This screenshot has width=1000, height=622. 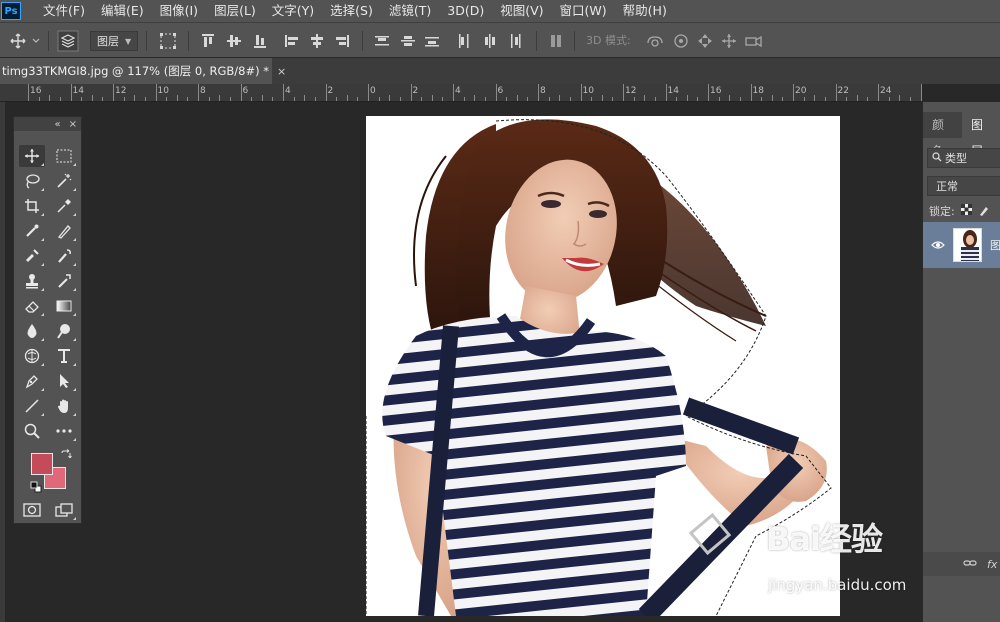 I want to click on align-horizontal-center-icon, so click(x=317, y=41).